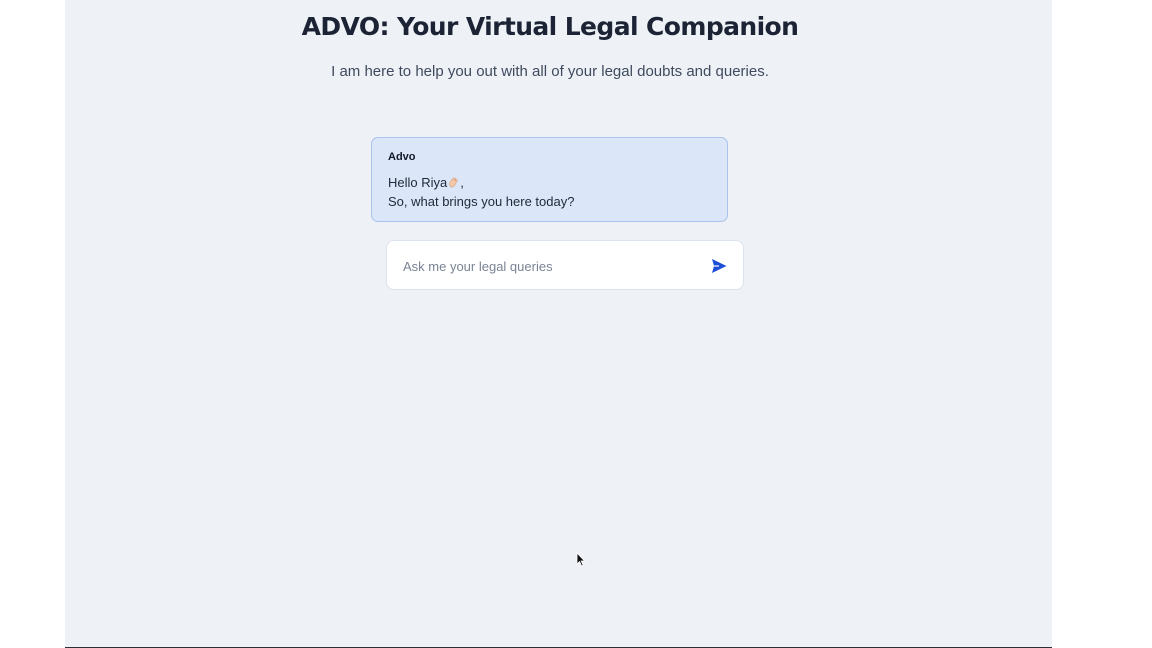  Describe the element at coordinates (454, 181) in the screenshot. I see `waving-hand-icon` at that location.